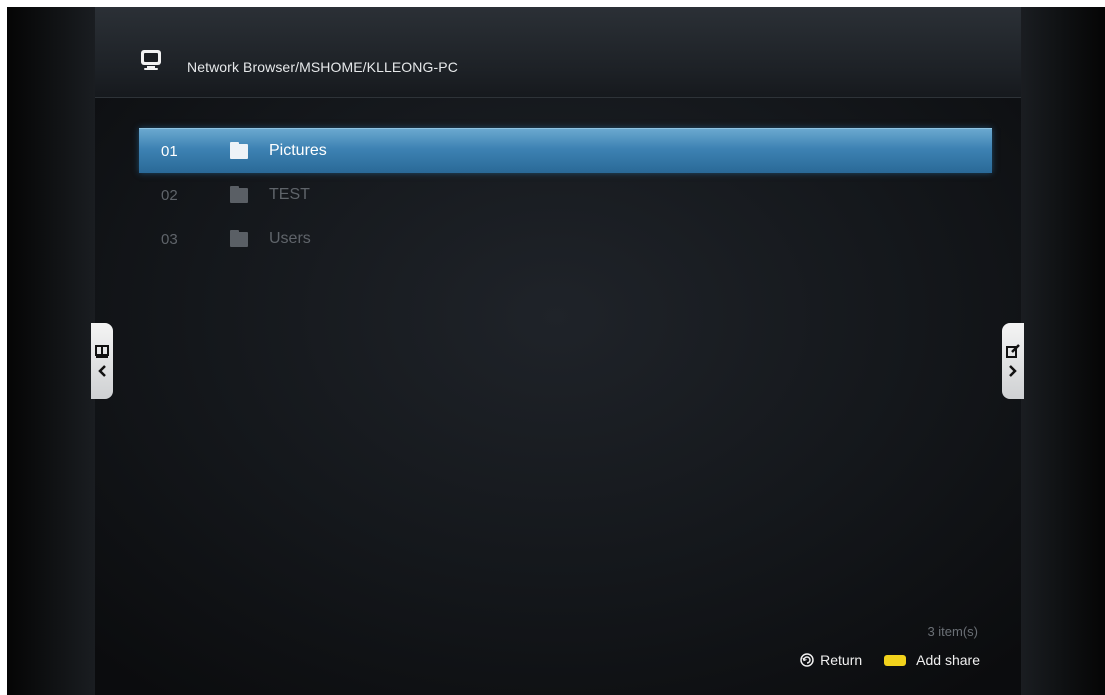  I want to click on item-number: 02, so click(169, 195).